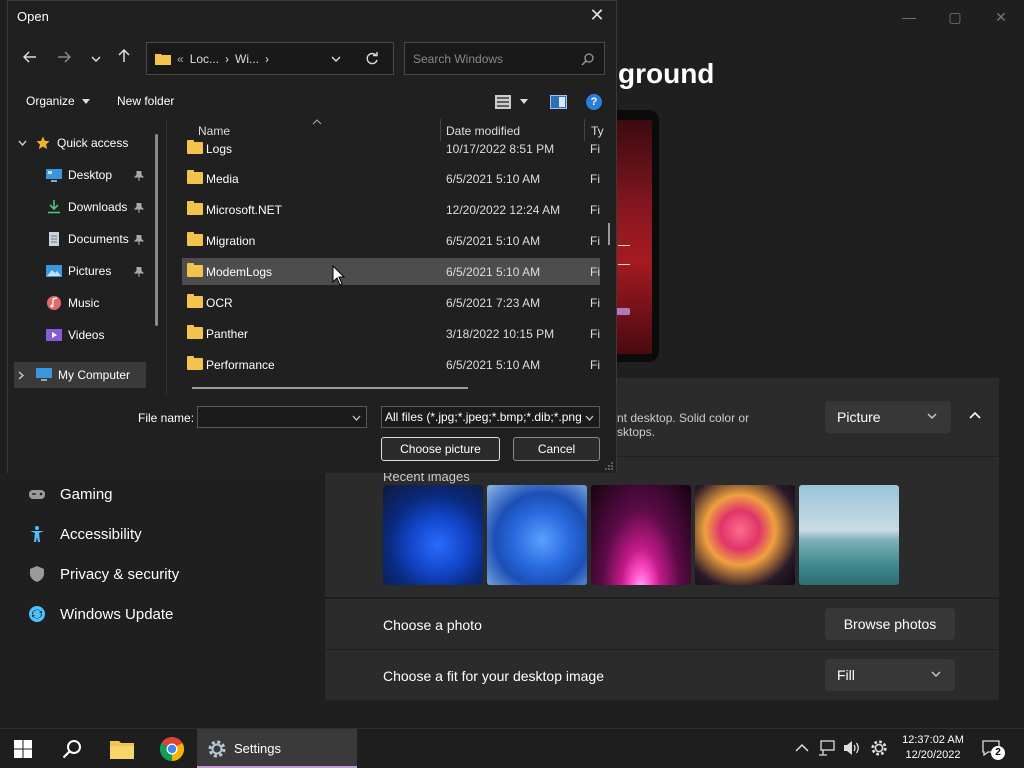 The image size is (1024, 768). What do you see at coordinates (888, 417) in the screenshot?
I see `background-type-dropdown: Picture` at bounding box center [888, 417].